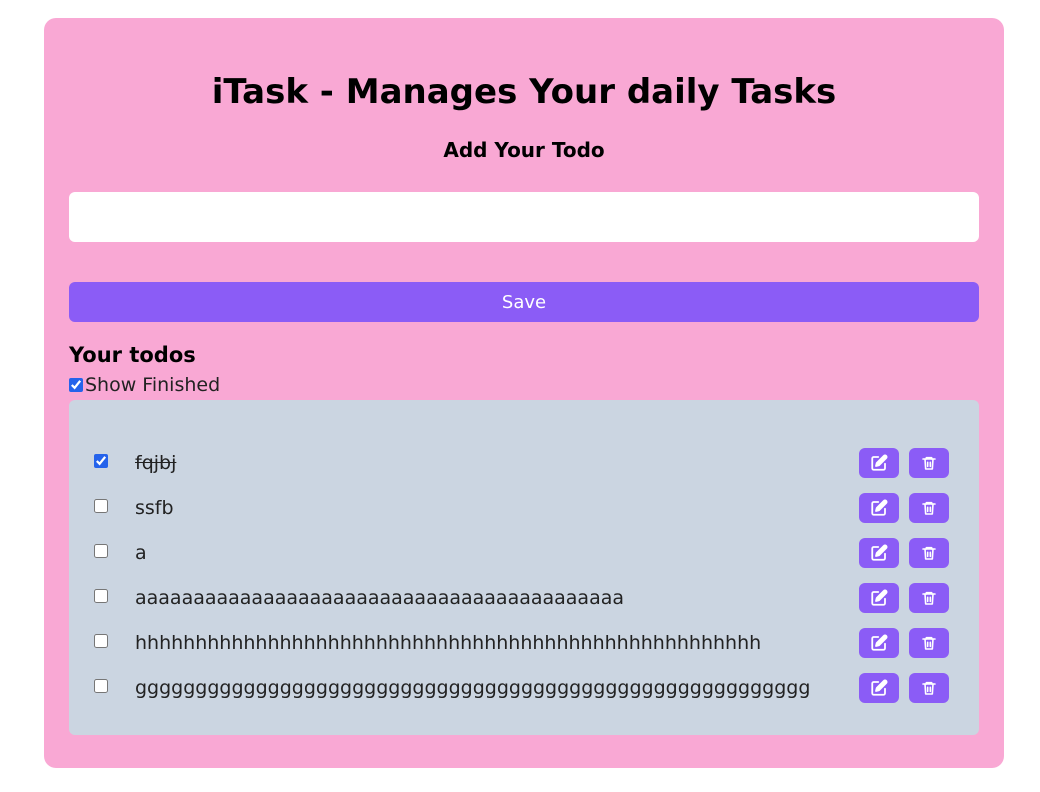 This screenshot has width=1040, height=792. I want to click on todo-item: a, so click(521, 552).